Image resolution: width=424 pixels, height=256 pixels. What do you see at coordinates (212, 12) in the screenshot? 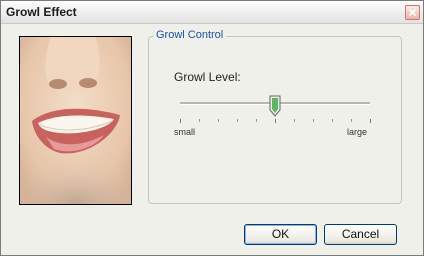
I see `title-bar: Growl Effect` at bounding box center [212, 12].